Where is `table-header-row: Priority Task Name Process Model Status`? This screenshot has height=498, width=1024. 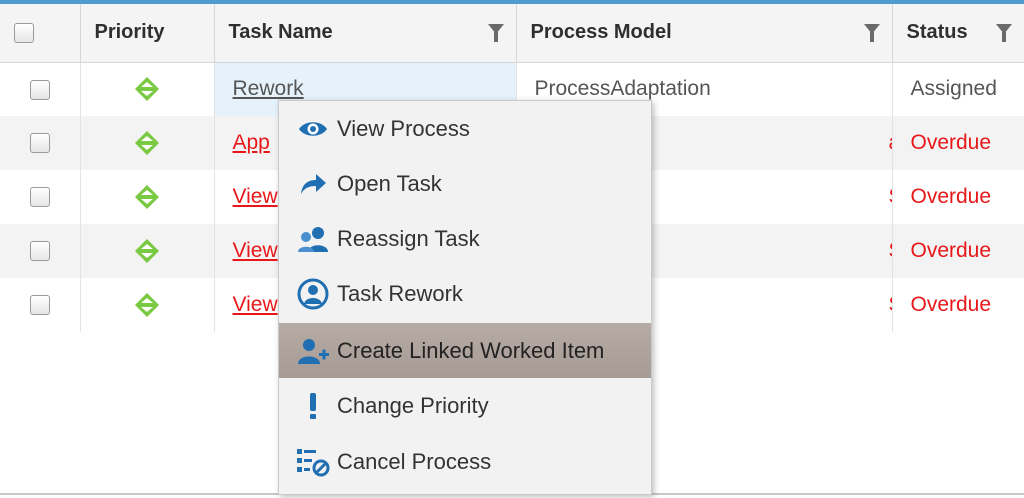 table-header-row: Priority Task Name Process Model Status is located at coordinates (512, 33).